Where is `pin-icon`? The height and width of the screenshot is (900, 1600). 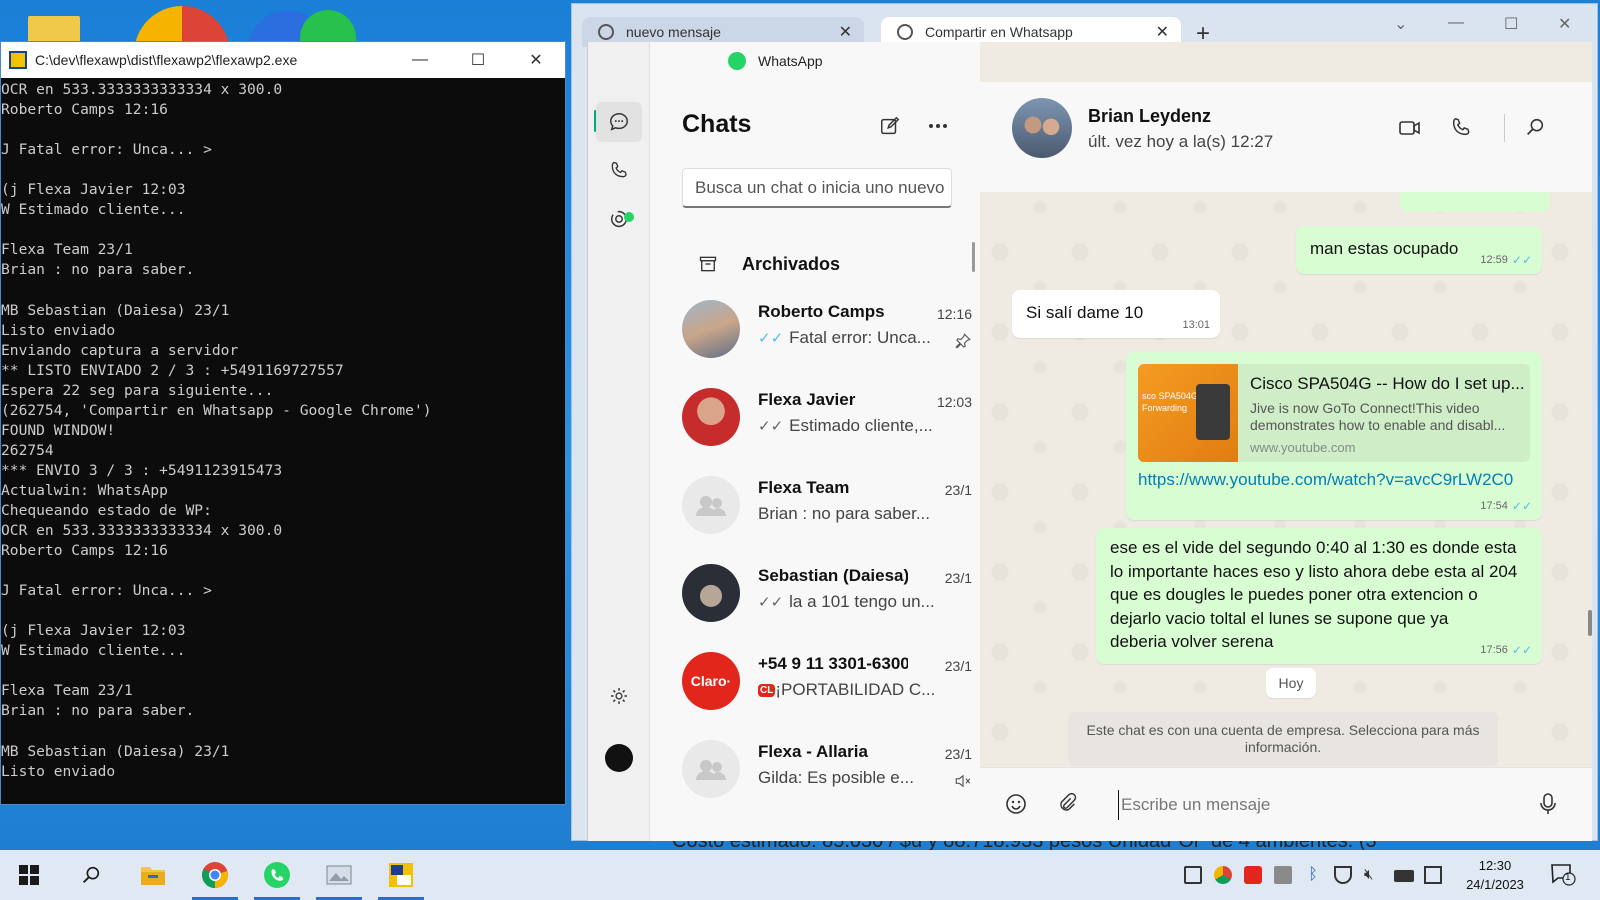
pin-icon is located at coordinates (963, 341).